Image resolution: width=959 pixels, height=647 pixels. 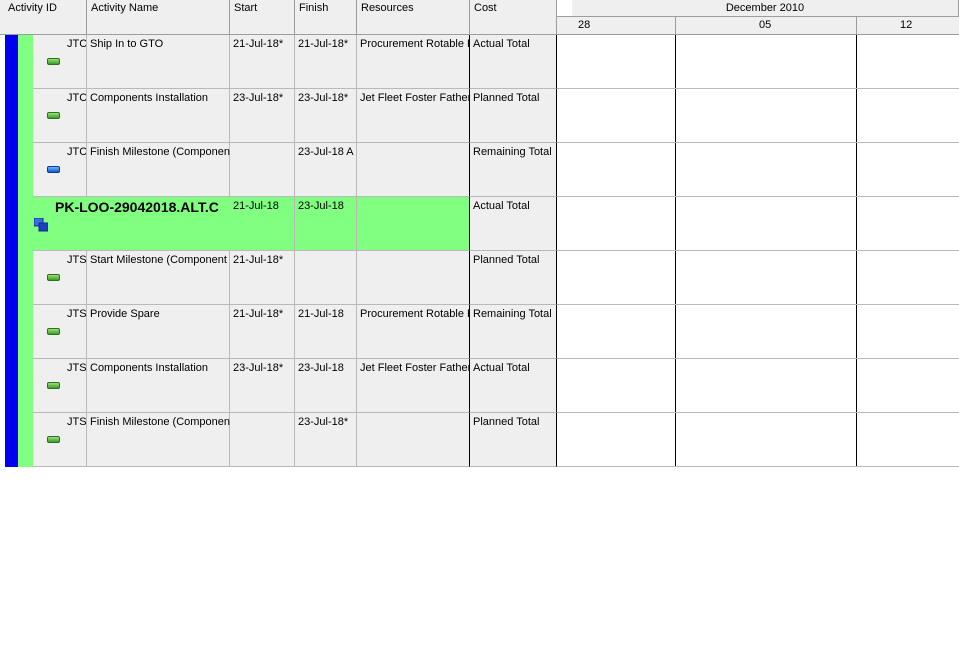 What do you see at coordinates (43, 17) in the screenshot?
I see `header-activity-id: Activity ID` at bounding box center [43, 17].